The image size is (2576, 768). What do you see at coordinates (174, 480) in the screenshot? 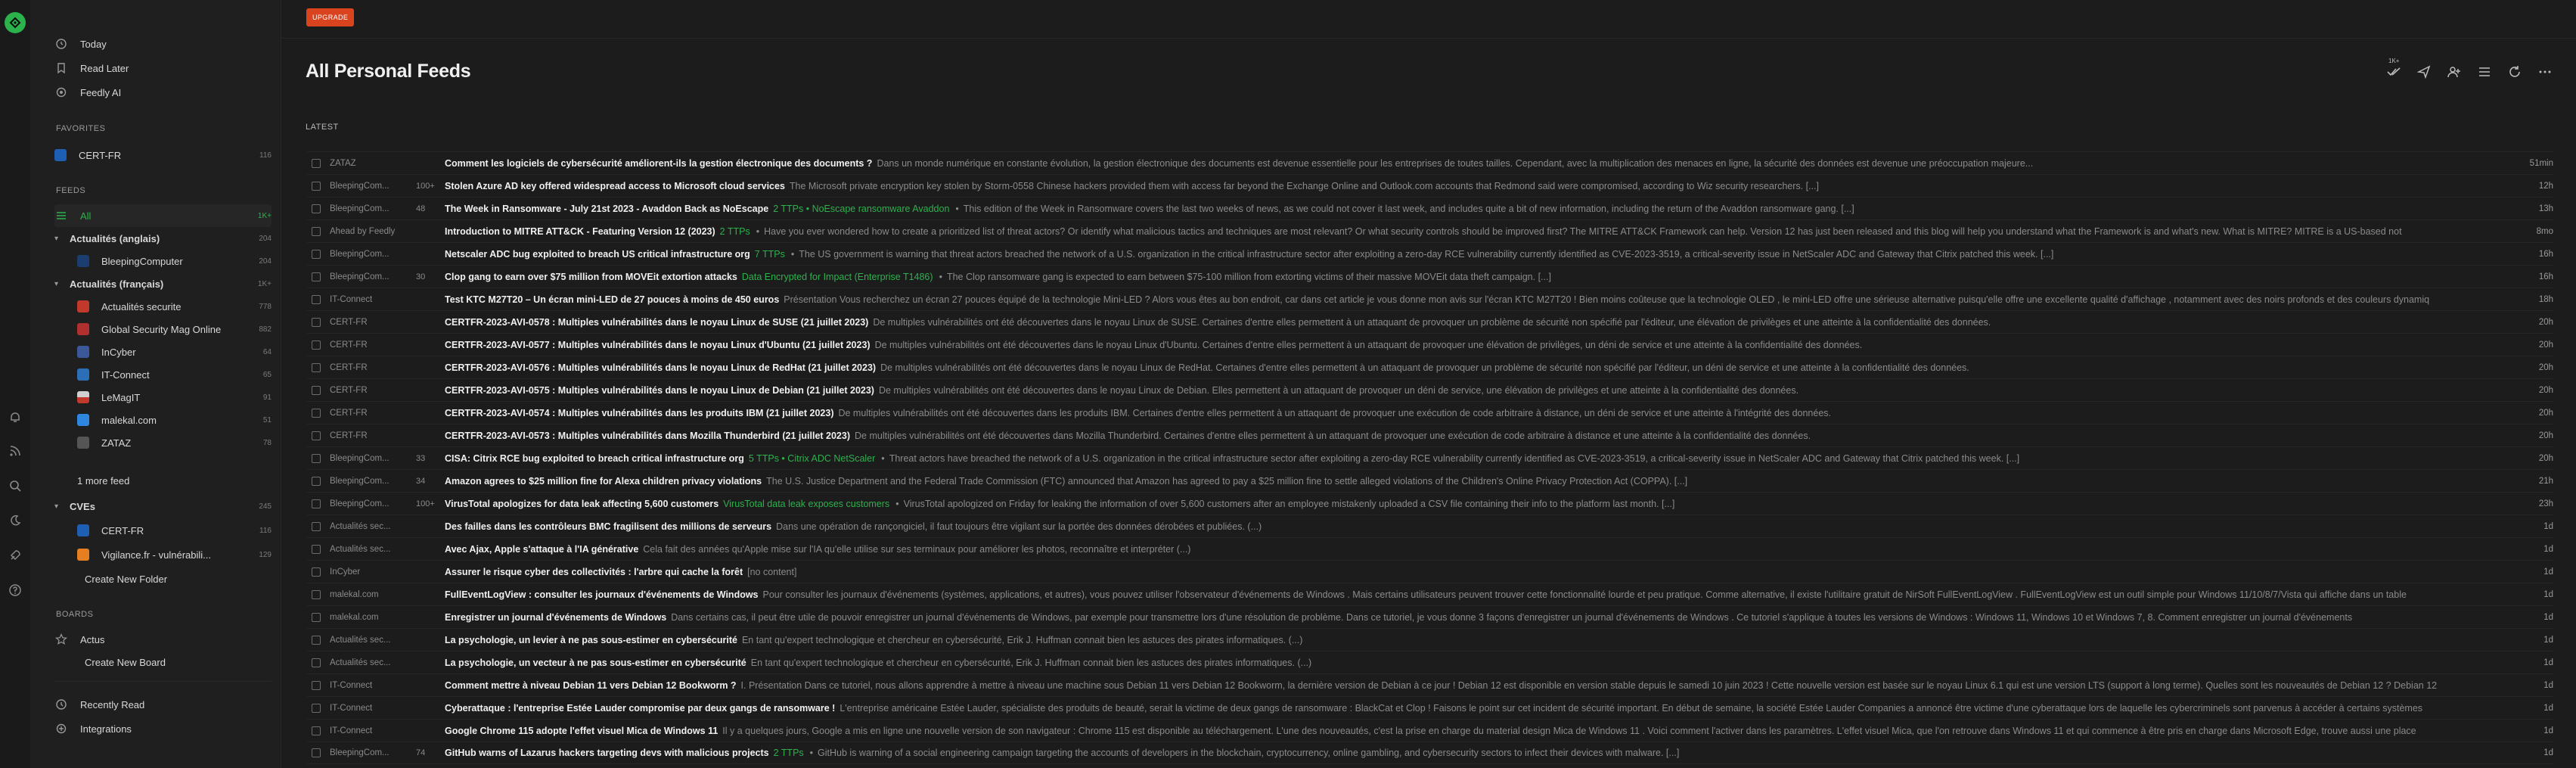
I see `more-feeds-link: 1 more feed` at bounding box center [174, 480].